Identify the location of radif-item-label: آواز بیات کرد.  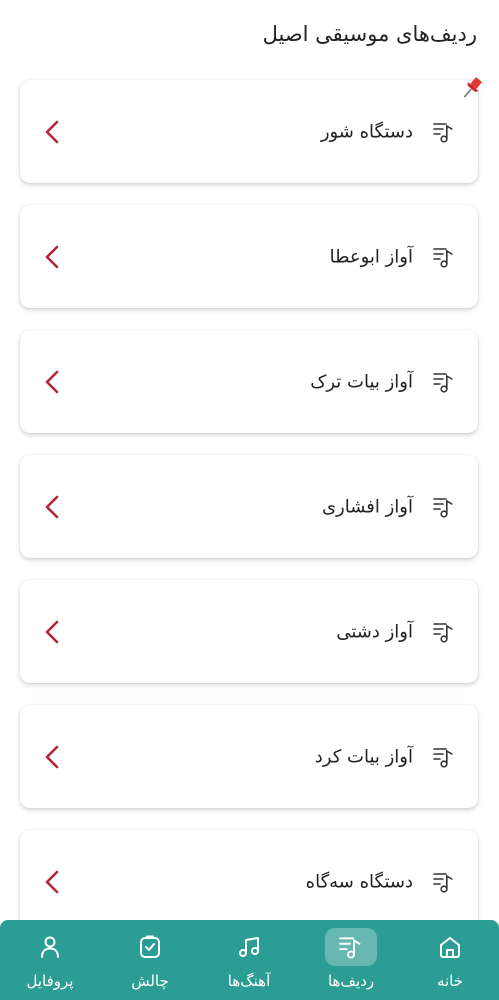
(363, 756).